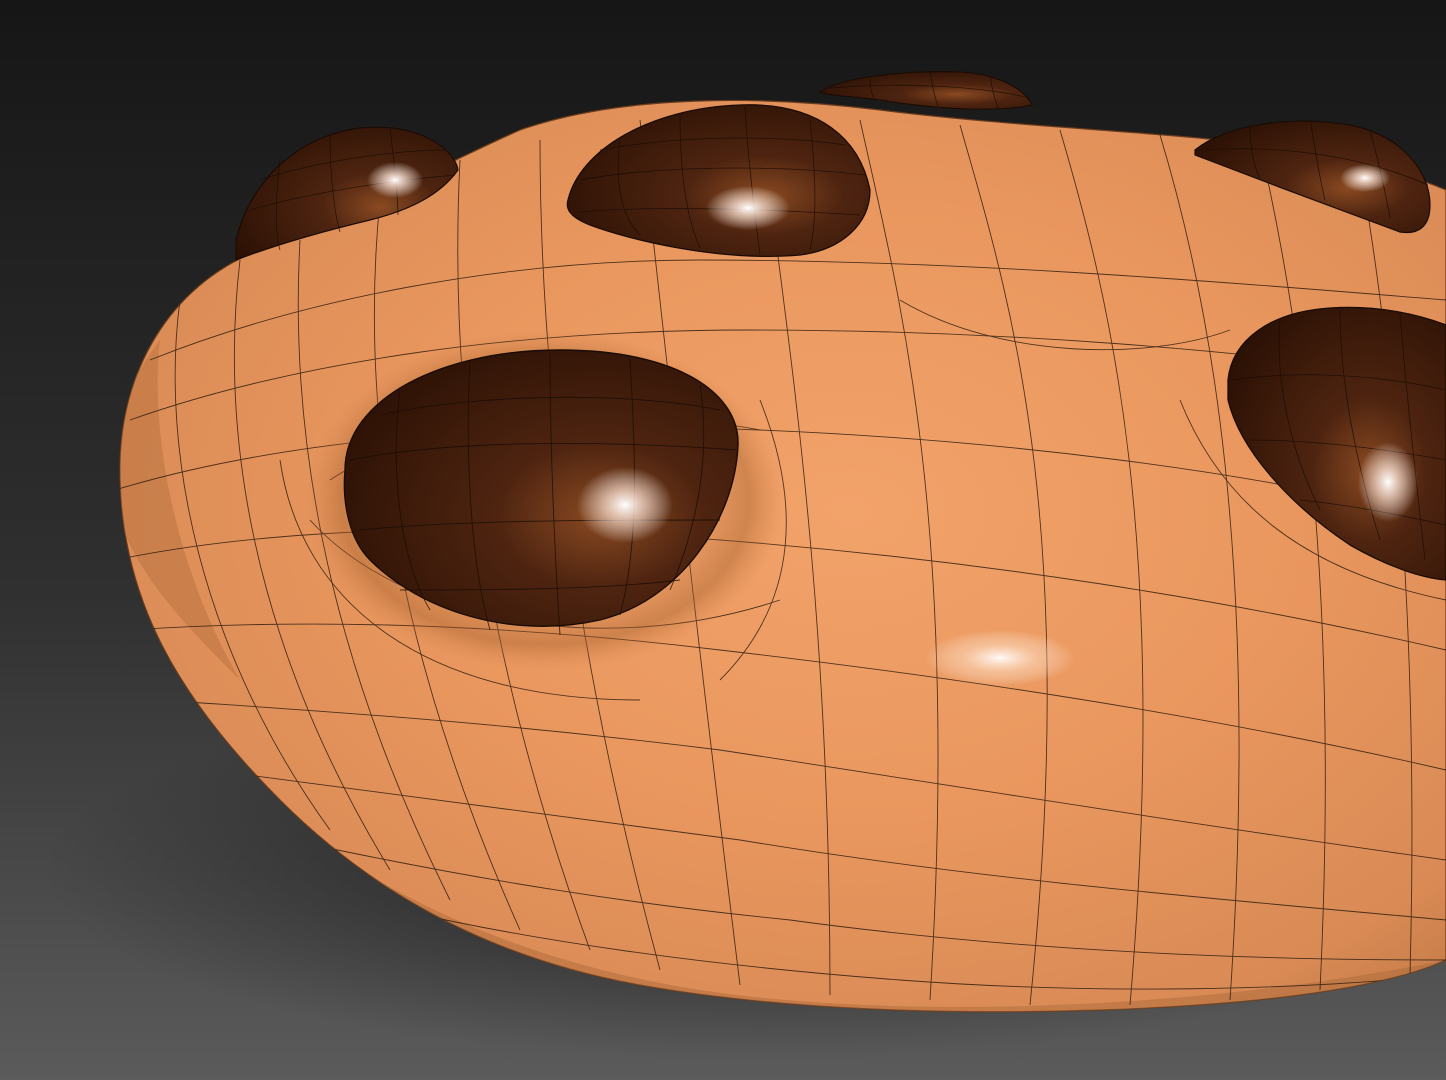 This screenshot has width=1446, height=1080. I want to click on dough-specular-highlight, so click(1000, 658).